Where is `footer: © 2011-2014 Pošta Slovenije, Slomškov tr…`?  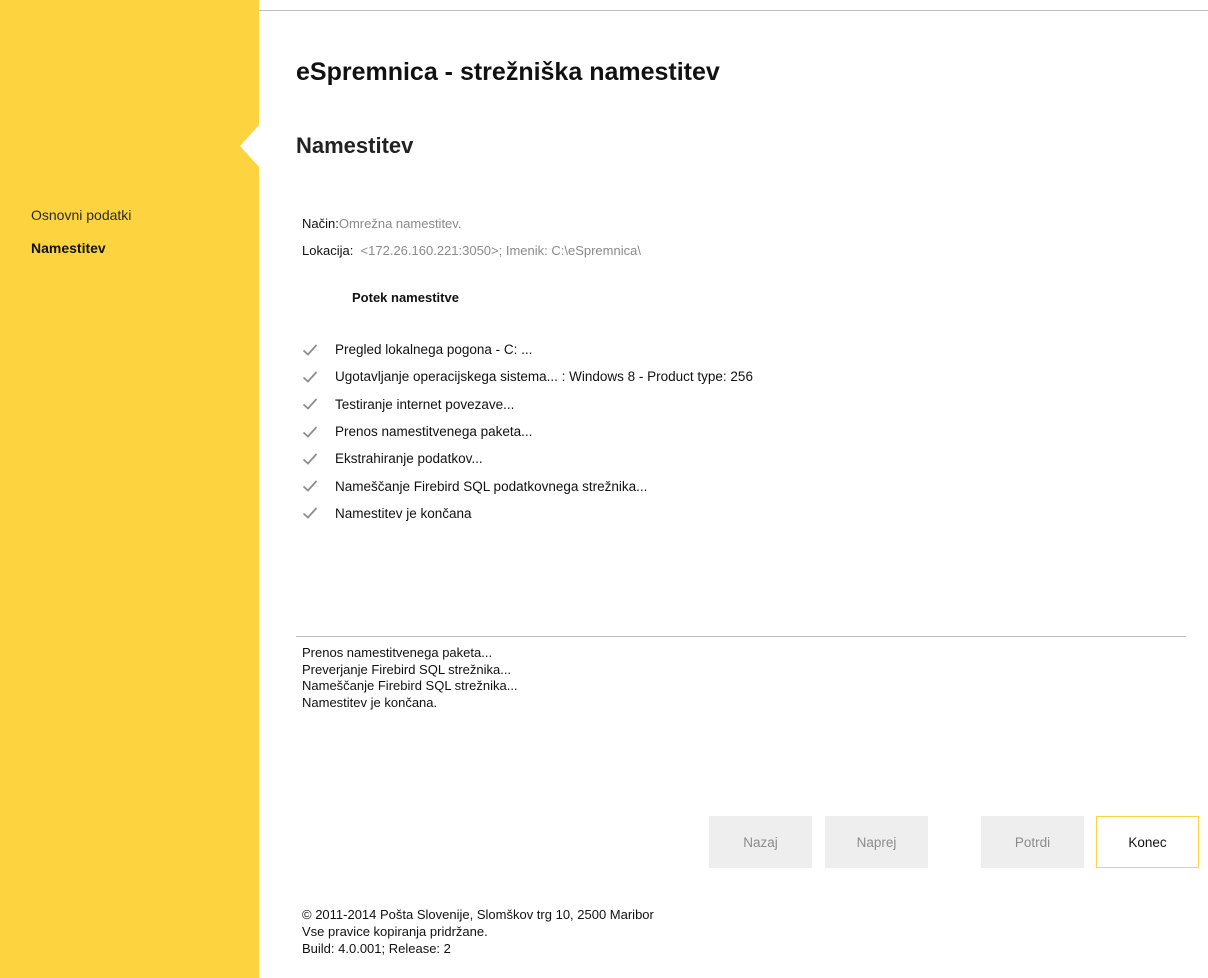 footer: © 2011-2014 Pošta Slovenije, Slomškov tr… is located at coordinates (478, 931).